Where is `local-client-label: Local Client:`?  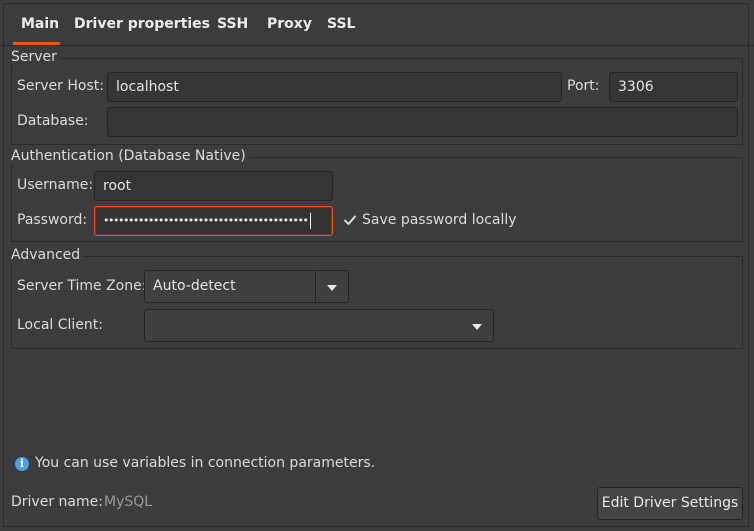 local-client-label: Local Client: is located at coordinates (60, 325).